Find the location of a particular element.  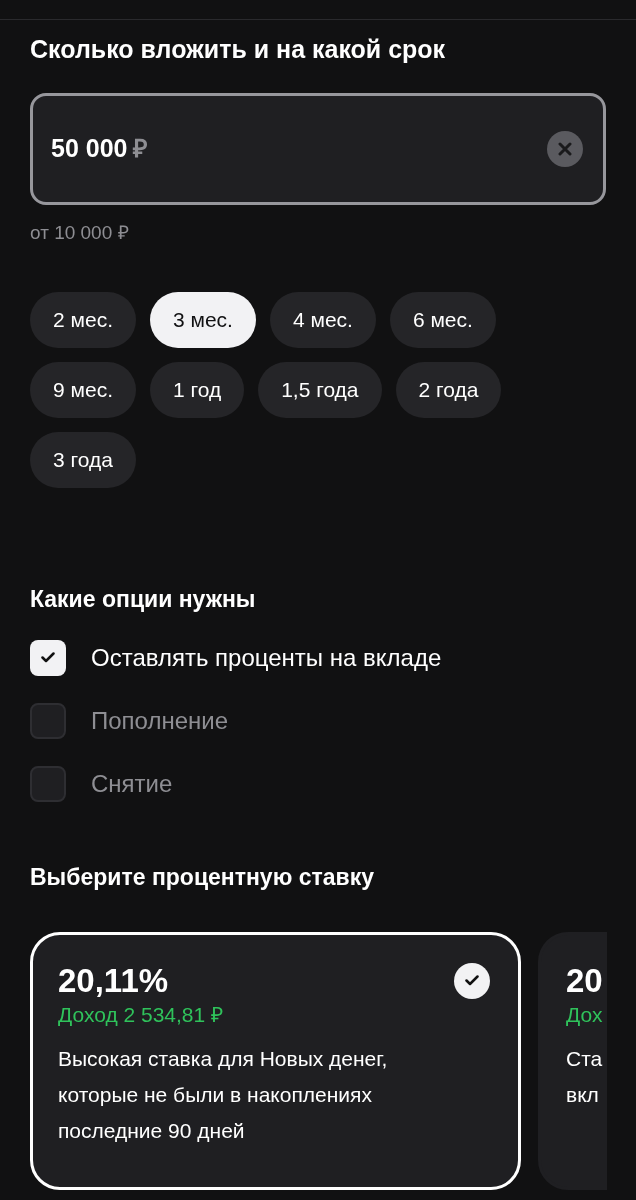

option-label: Пополнение is located at coordinates (160, 720).